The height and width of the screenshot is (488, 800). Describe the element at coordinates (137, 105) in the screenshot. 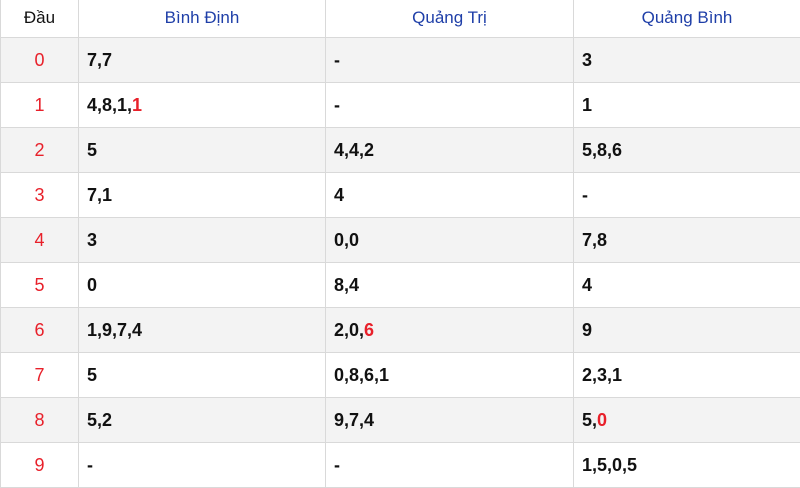

I see `highlight-value: 1` at that location.